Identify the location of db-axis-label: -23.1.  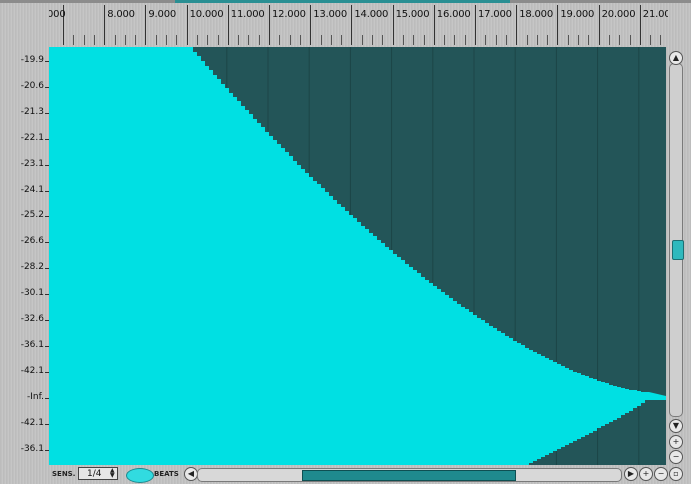
(32, 163).